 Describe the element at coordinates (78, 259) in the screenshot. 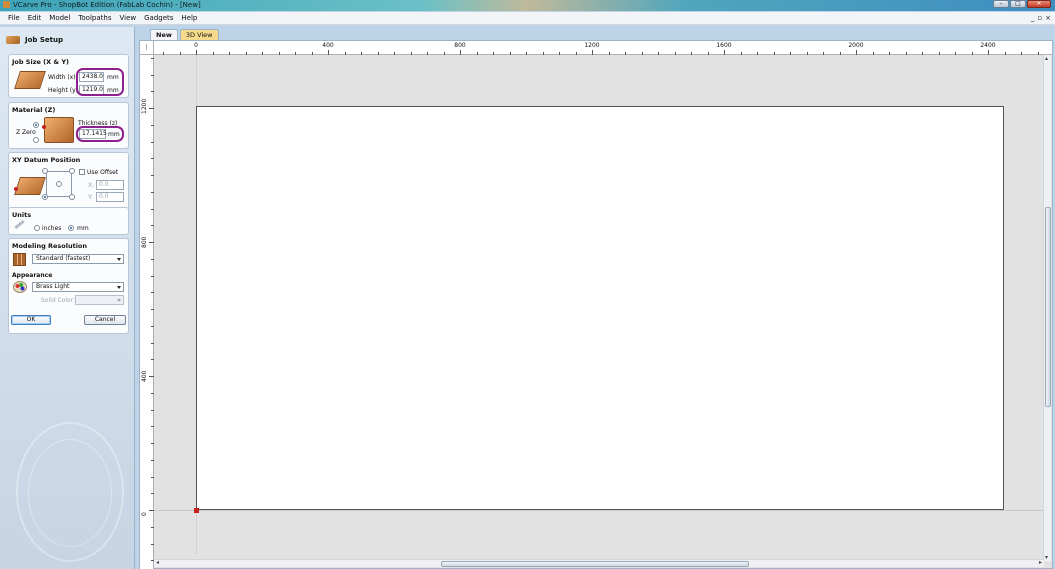

I see `resolution-select: Standard (fastest)` at that location.